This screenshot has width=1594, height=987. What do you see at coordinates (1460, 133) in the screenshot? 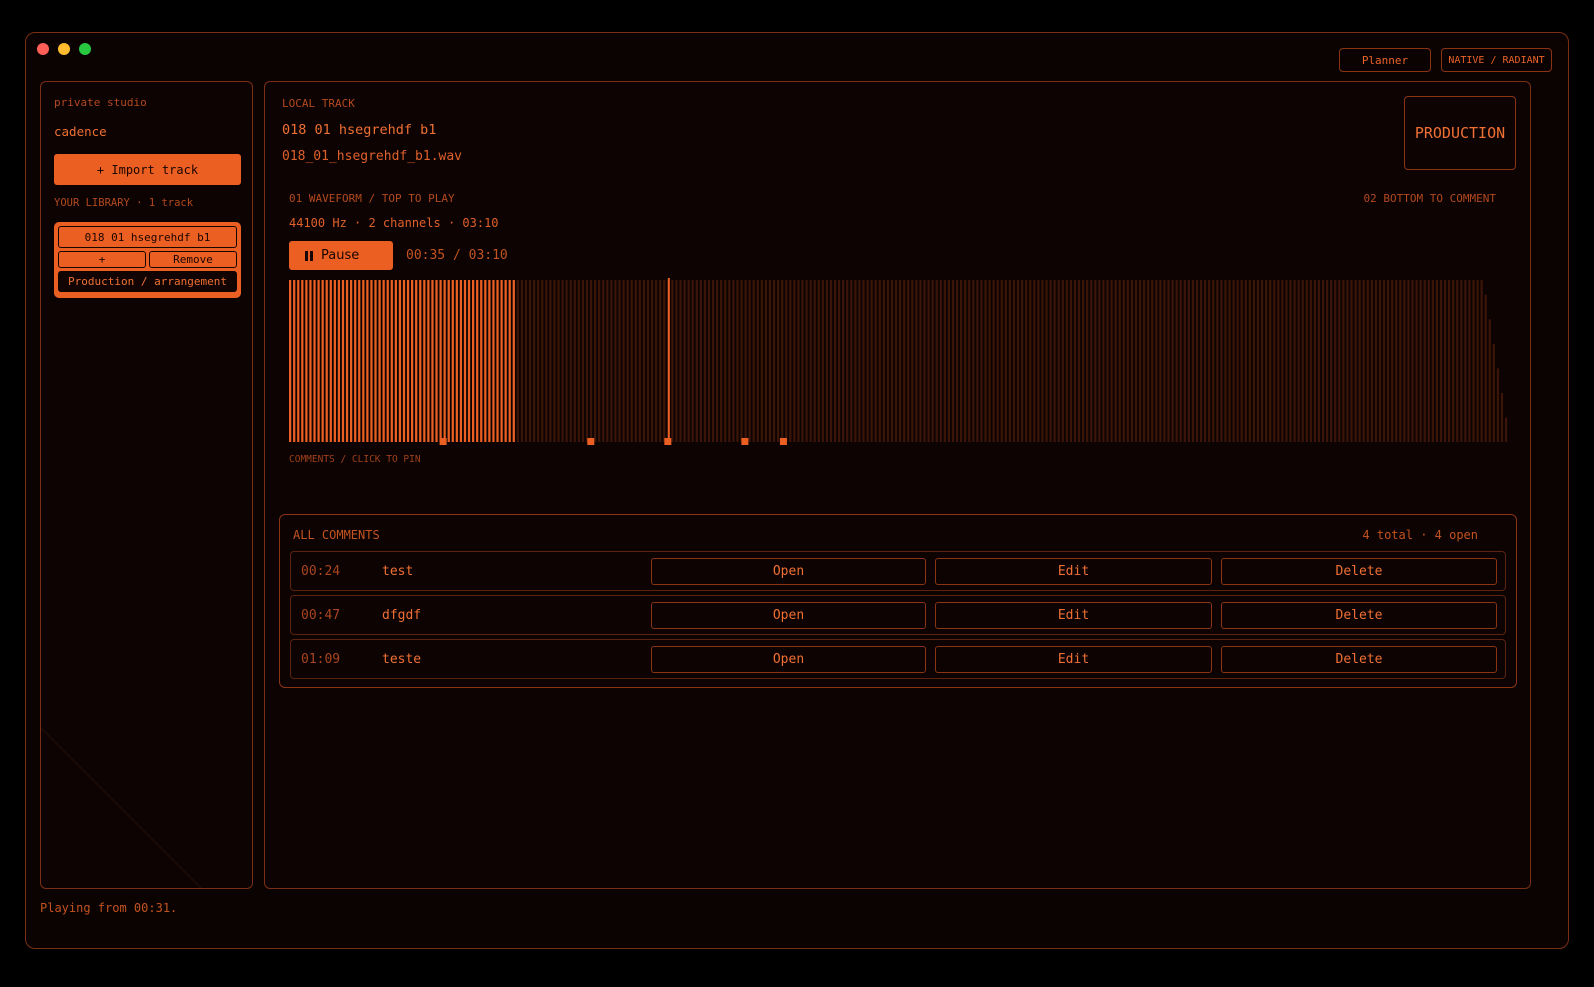
I see `stage-badge: PRODUCTION` at bounding box center [1460, 133].